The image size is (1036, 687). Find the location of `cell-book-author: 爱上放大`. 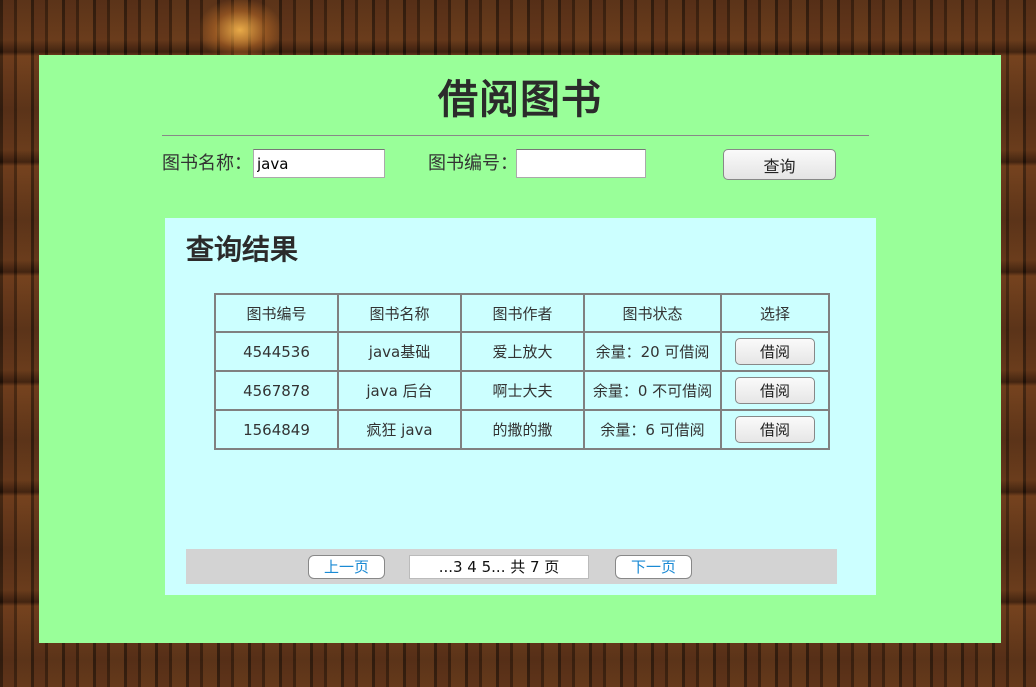

cell-book-author: 爱上放大 is located at coordinates (522, 351).